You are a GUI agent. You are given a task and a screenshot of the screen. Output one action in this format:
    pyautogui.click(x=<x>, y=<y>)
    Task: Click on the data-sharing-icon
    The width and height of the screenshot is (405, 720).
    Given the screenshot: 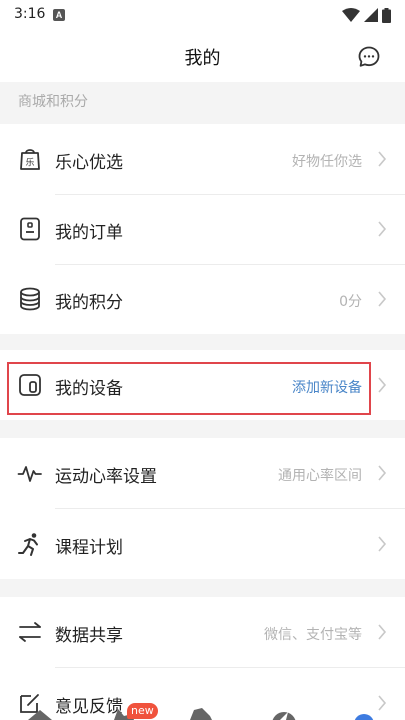 What is the action you would take?
    pyautogui.click(x=30, y=632)
    